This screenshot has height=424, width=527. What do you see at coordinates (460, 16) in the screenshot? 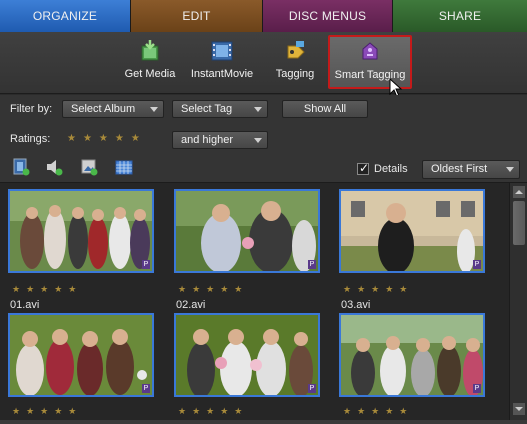
I see `tab-share: SHARE` at bounding box center [460, 16].